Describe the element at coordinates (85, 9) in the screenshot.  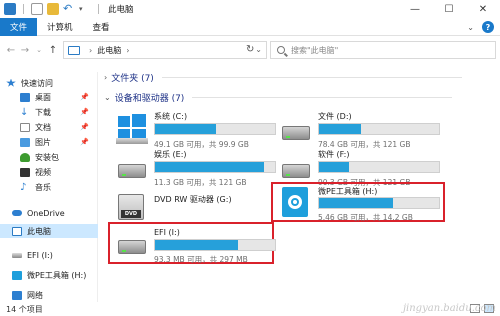
I see `customize-toolbar-icon: ▾` at that location.